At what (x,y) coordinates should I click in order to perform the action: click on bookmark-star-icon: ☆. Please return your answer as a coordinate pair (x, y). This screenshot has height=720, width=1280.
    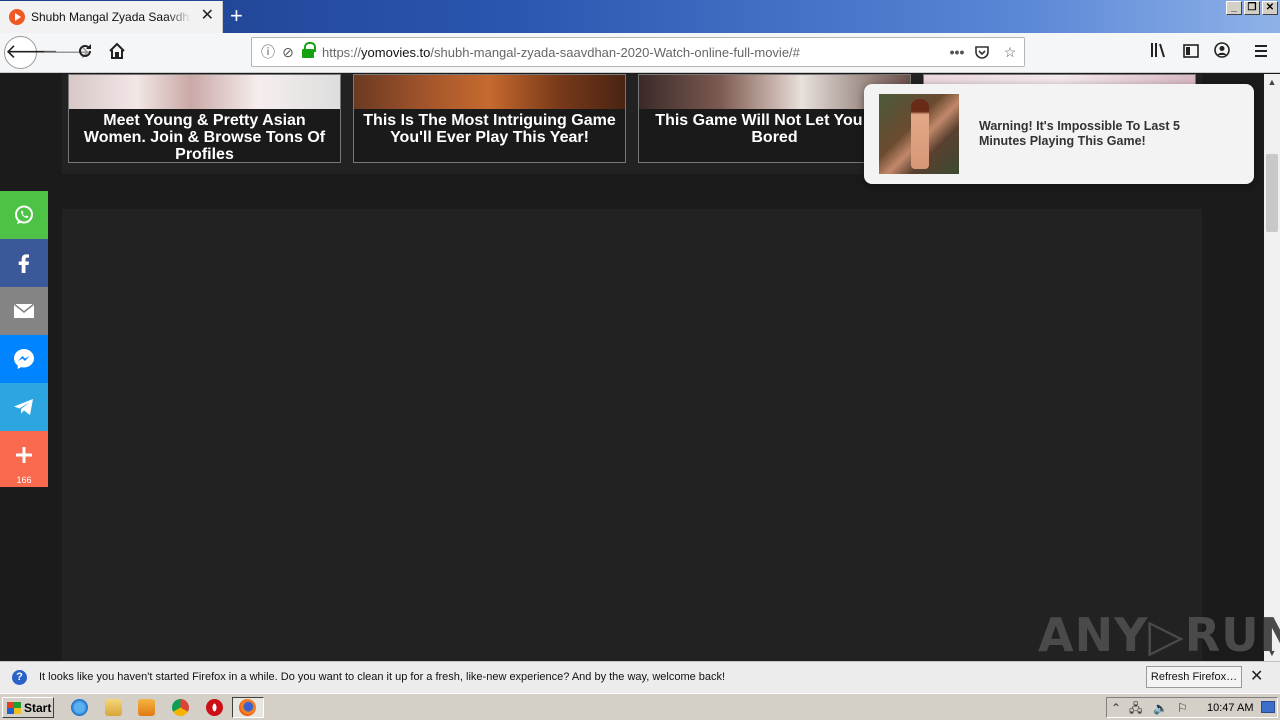
    Looking at the image, I should click on (1010, 52).